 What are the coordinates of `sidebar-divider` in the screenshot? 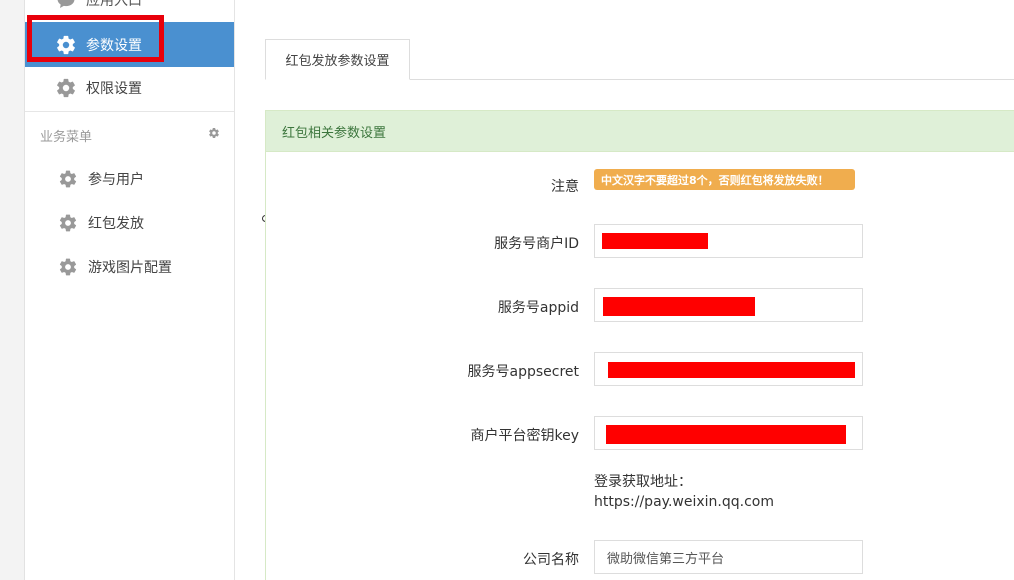 It's located at (129, 111).